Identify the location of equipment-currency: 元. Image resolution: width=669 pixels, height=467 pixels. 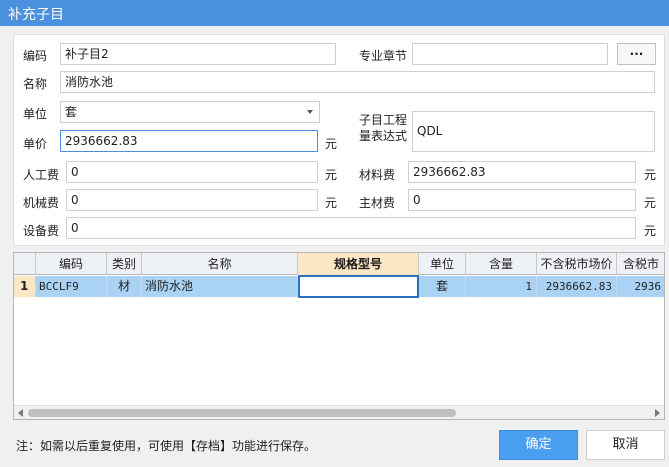
(650, 231).